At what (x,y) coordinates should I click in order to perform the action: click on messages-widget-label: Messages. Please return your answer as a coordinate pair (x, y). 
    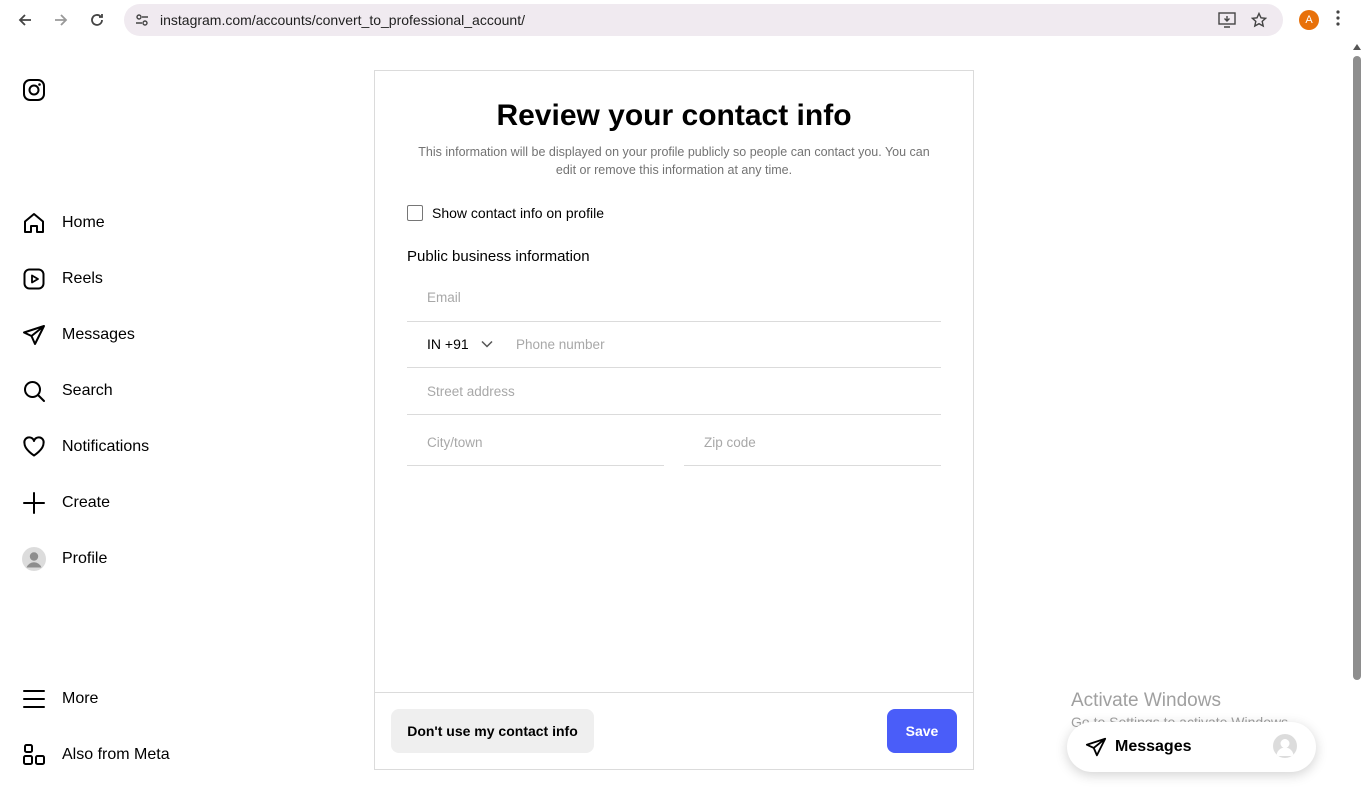
    Looking at the image, I should click on (1153, 746).